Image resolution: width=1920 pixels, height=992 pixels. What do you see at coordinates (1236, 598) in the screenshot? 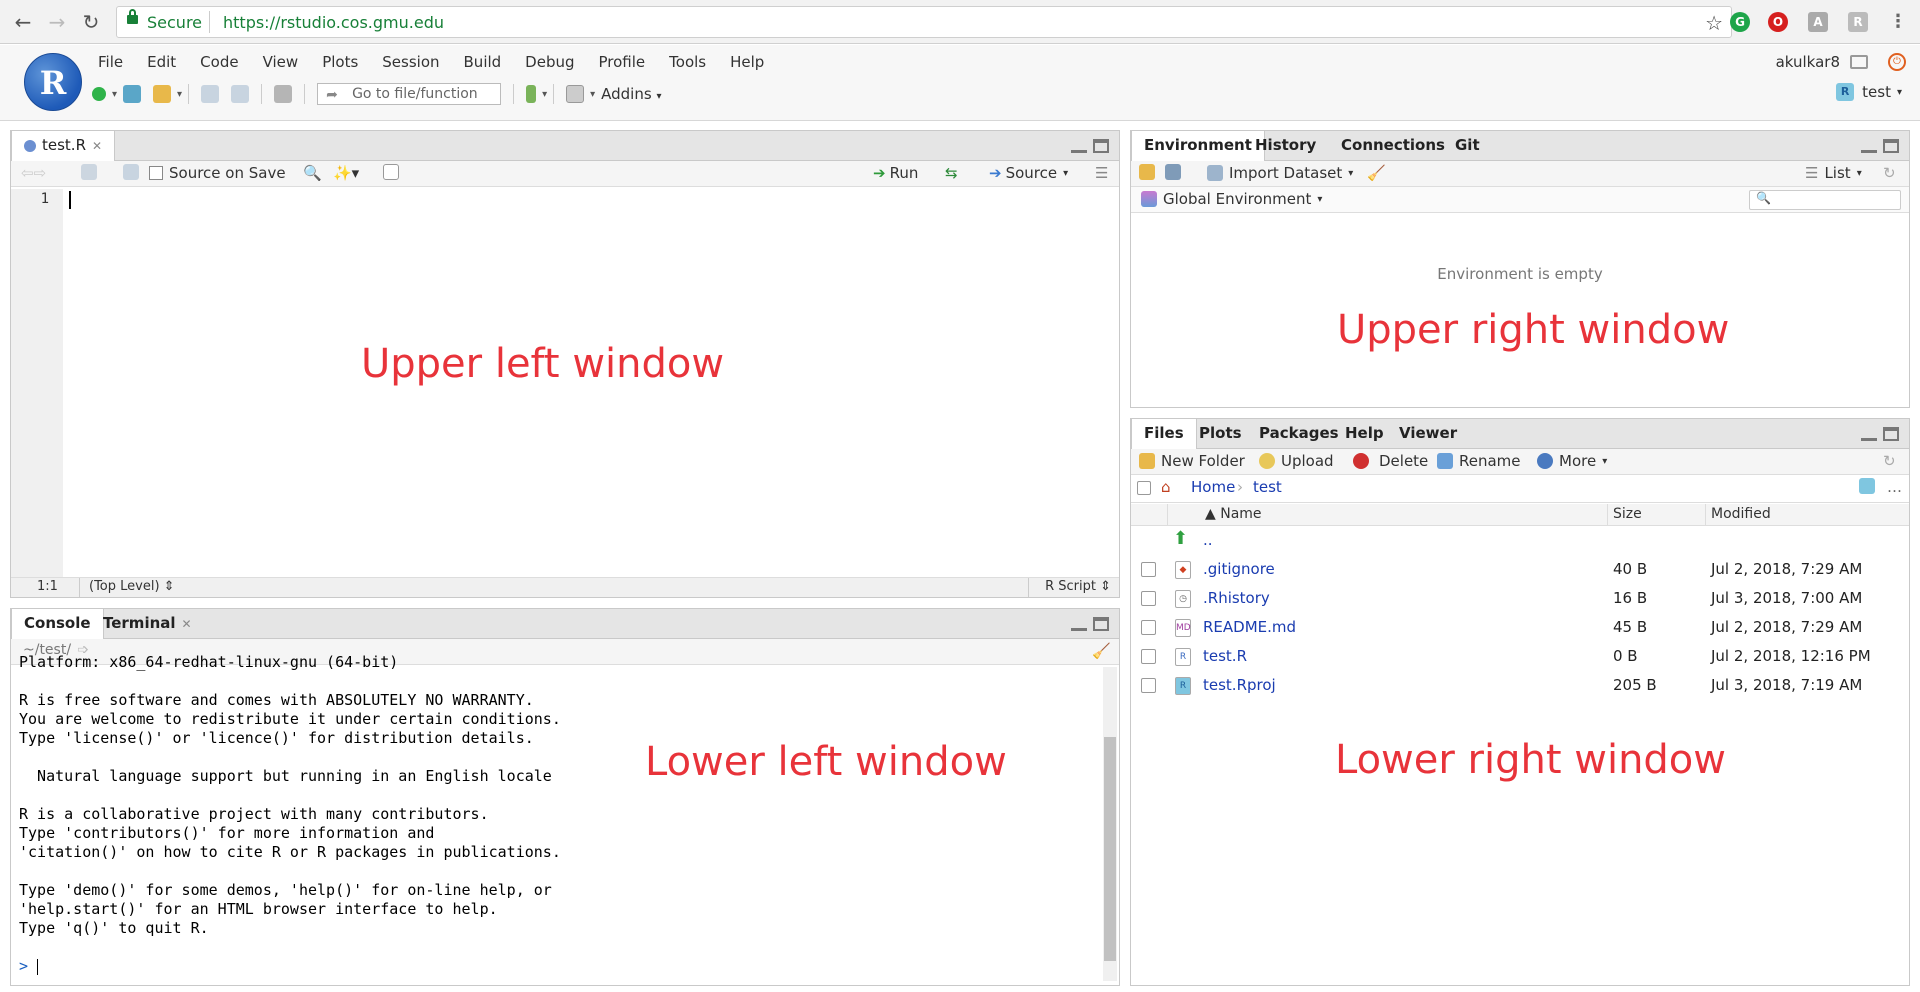
I see `file-name: .Rhistory` at bounding box center [1236, 598].